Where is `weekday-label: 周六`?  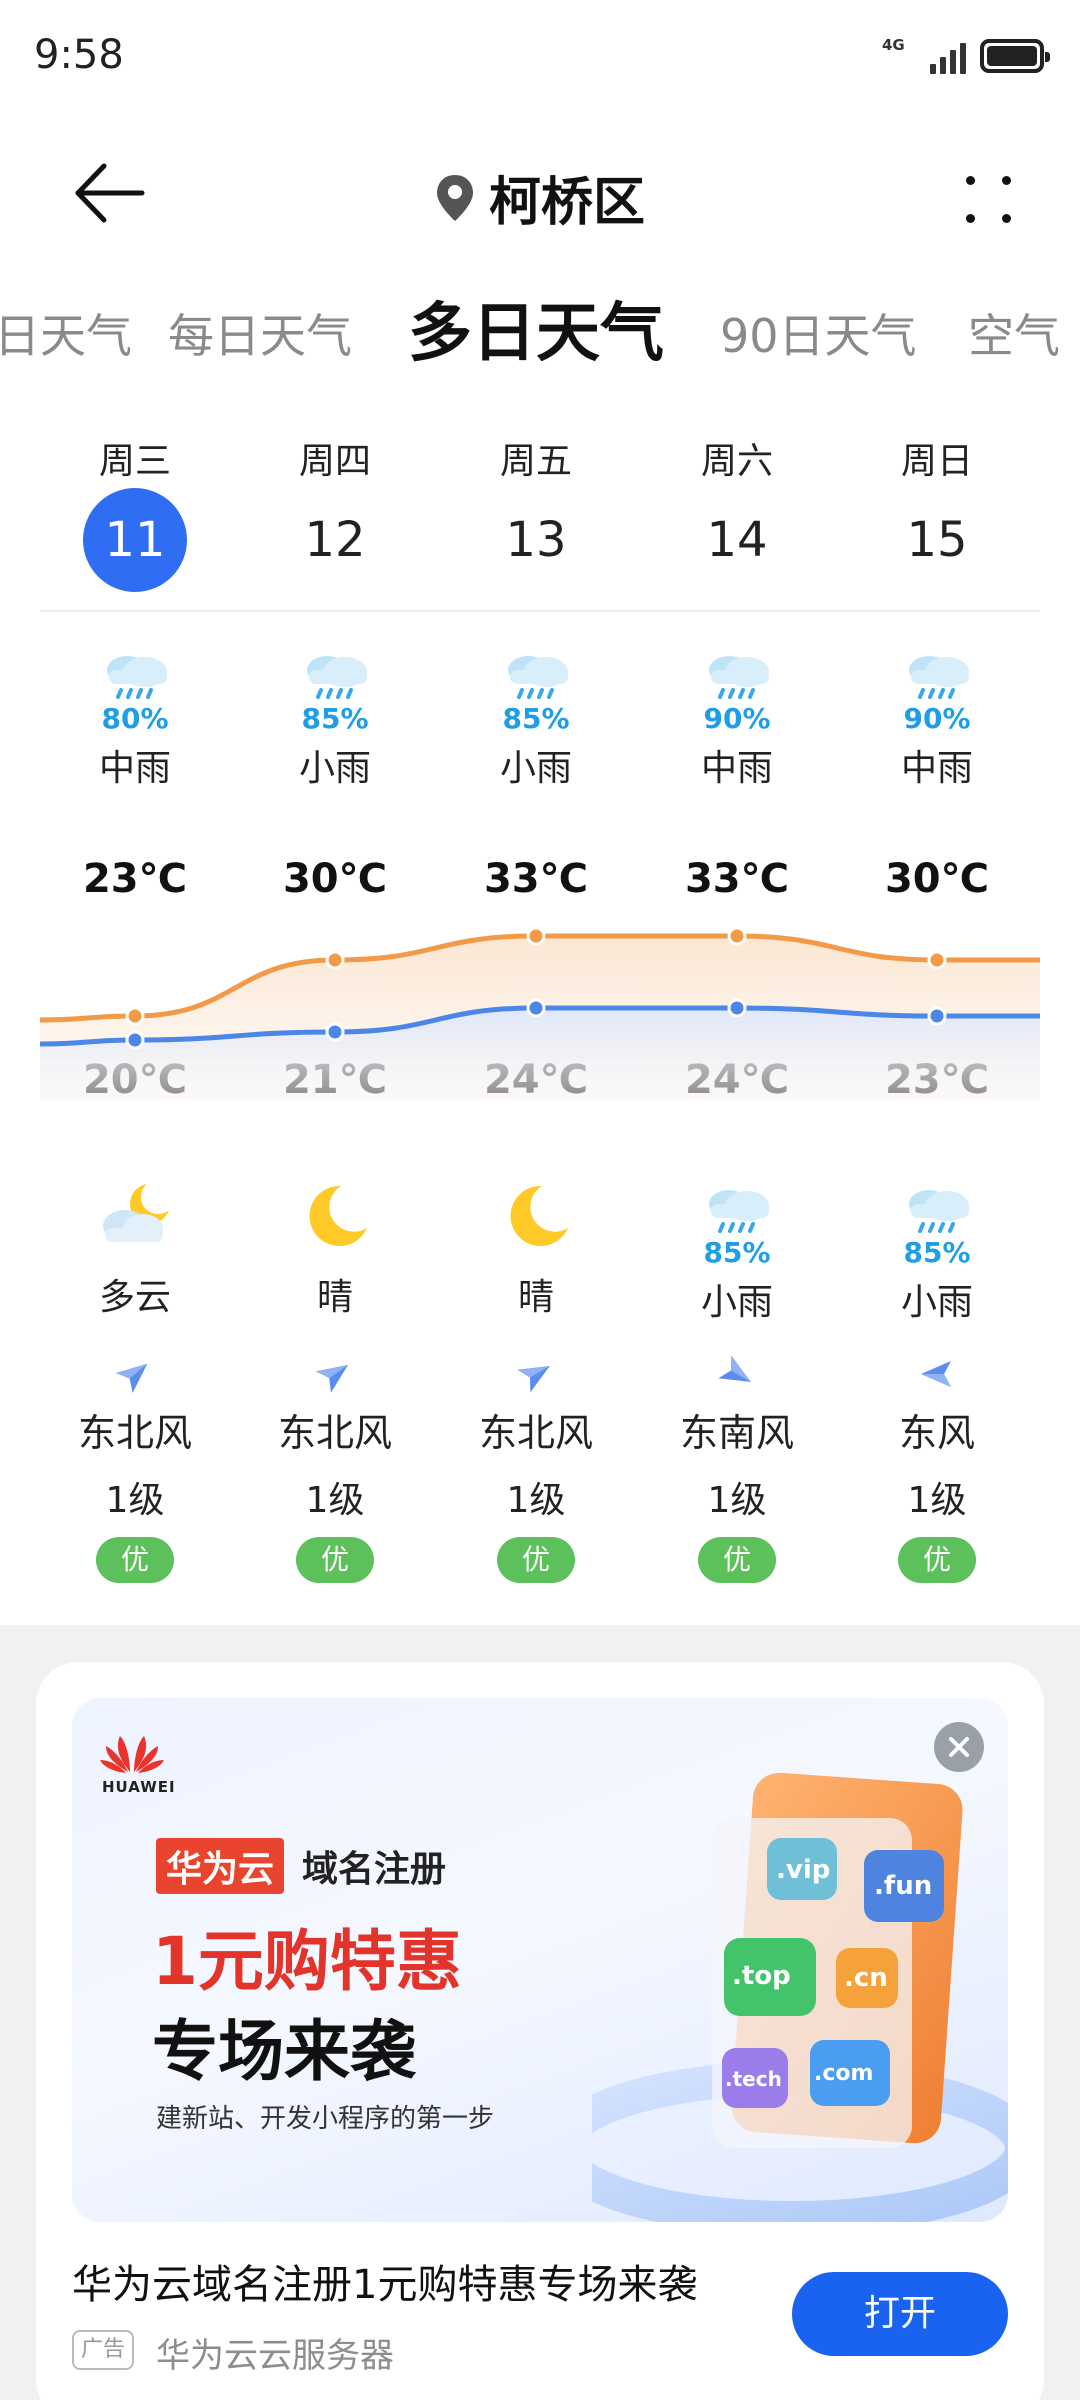 weekday-label: 周六 is located at coordinates (736, 461).